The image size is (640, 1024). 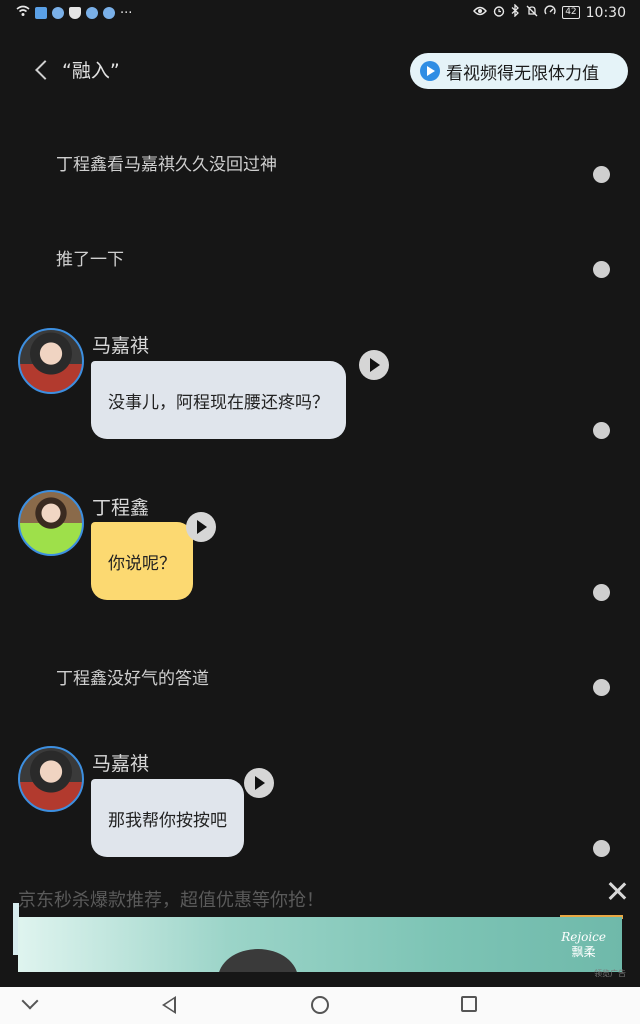 I want to click on watch-video-reward-button: 看视频得无限体力值, so click(x=519, y=71).